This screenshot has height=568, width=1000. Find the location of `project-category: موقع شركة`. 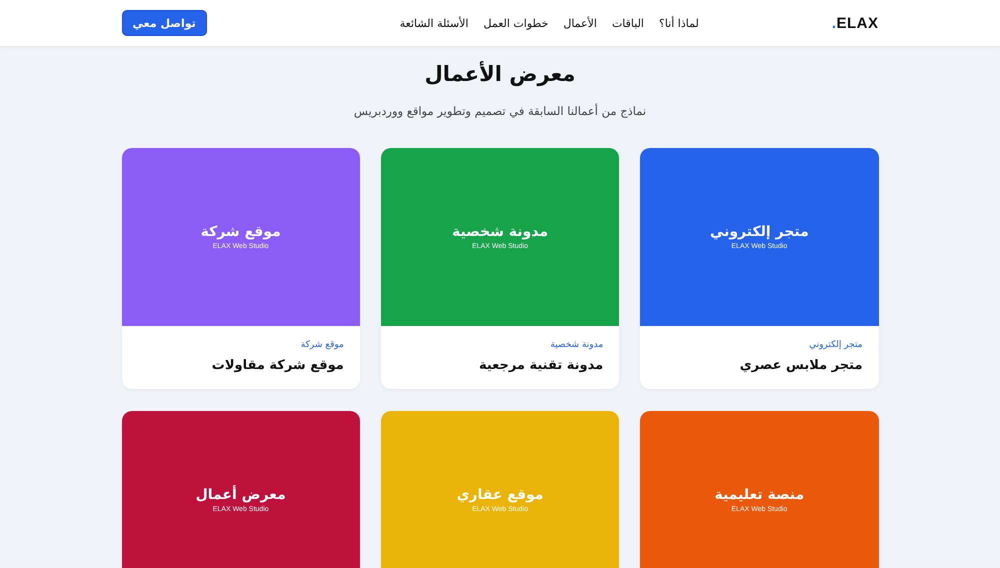

project-category: موقع شركة is located at coordinates (322, 345).